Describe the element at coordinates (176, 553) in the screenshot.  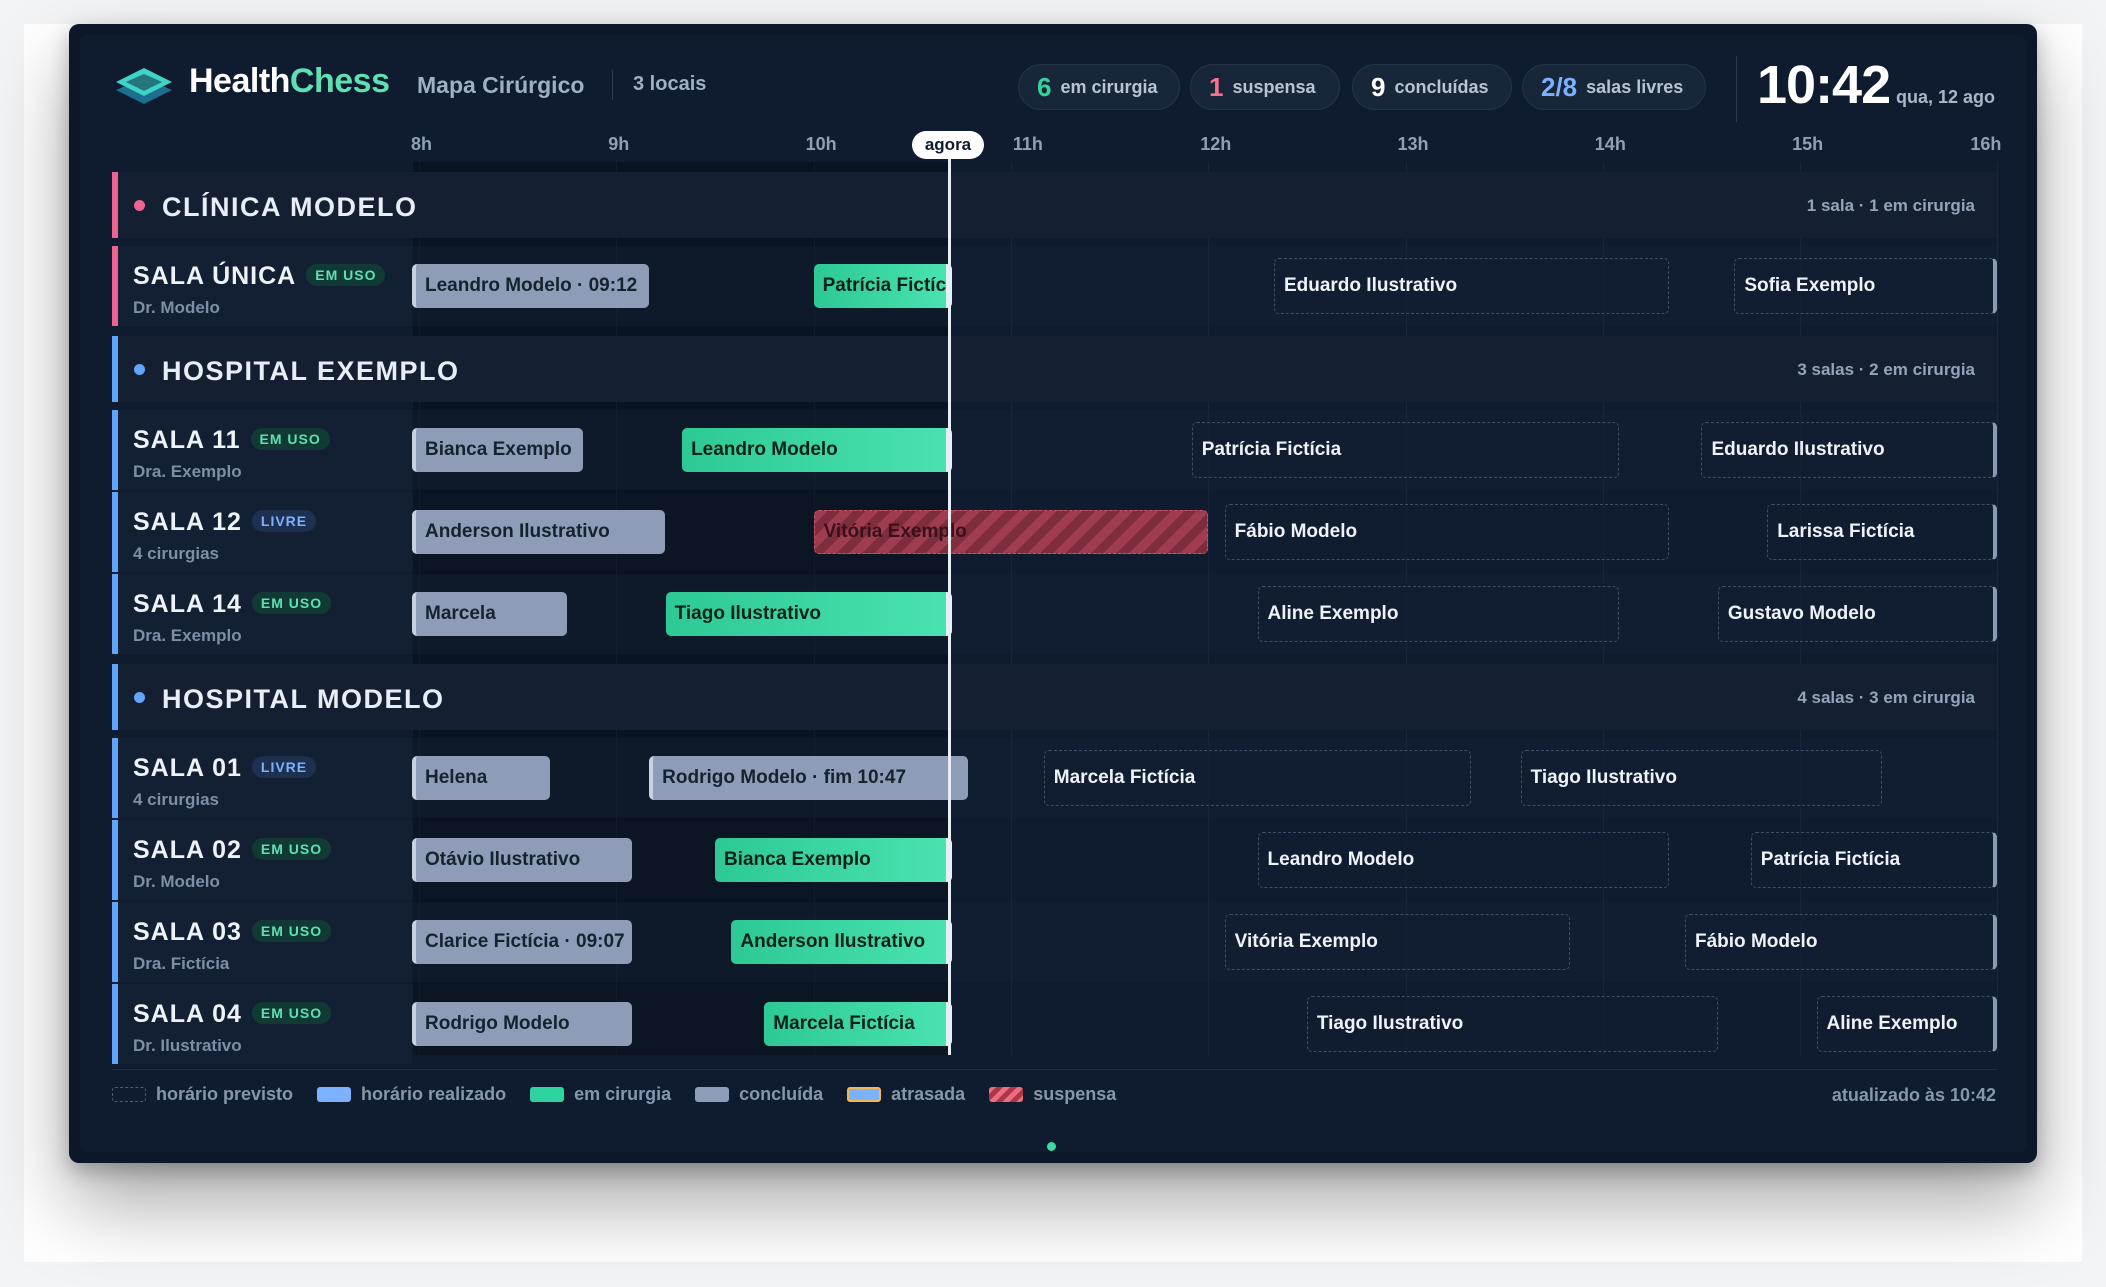
I see `room-surgeon: 4 cirurgias` at that location.